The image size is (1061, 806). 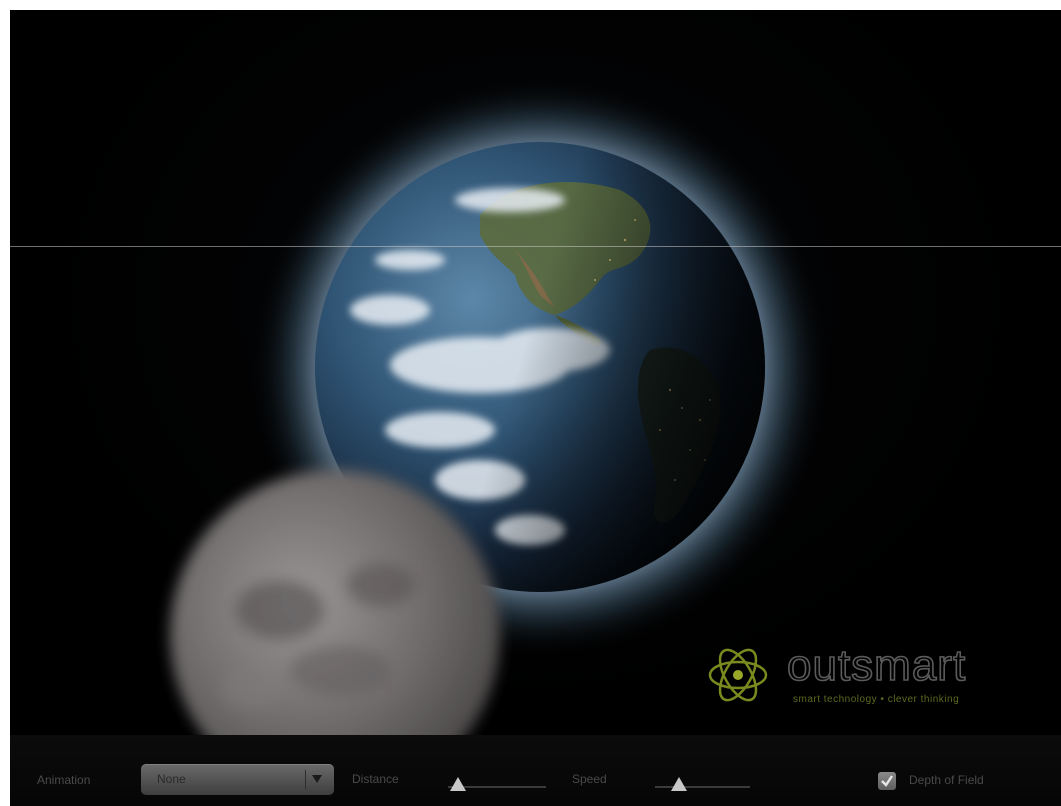 What do you see at coordinates (64, 780) in the screenshot?
I see `animation-label: Animation` at bounding box center [64, 780].